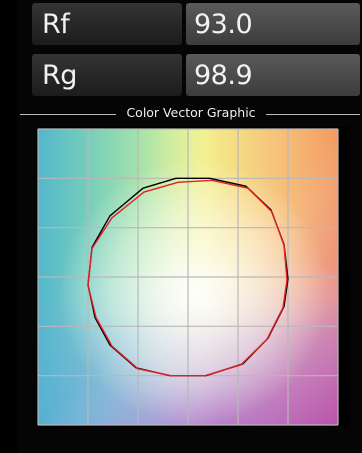 The width and height of the screenshot is (362, 453). What do you see at coordinates (107, 24) in the screenshot?
I see `rf-label: Rf` at bounding box center [107, 24].